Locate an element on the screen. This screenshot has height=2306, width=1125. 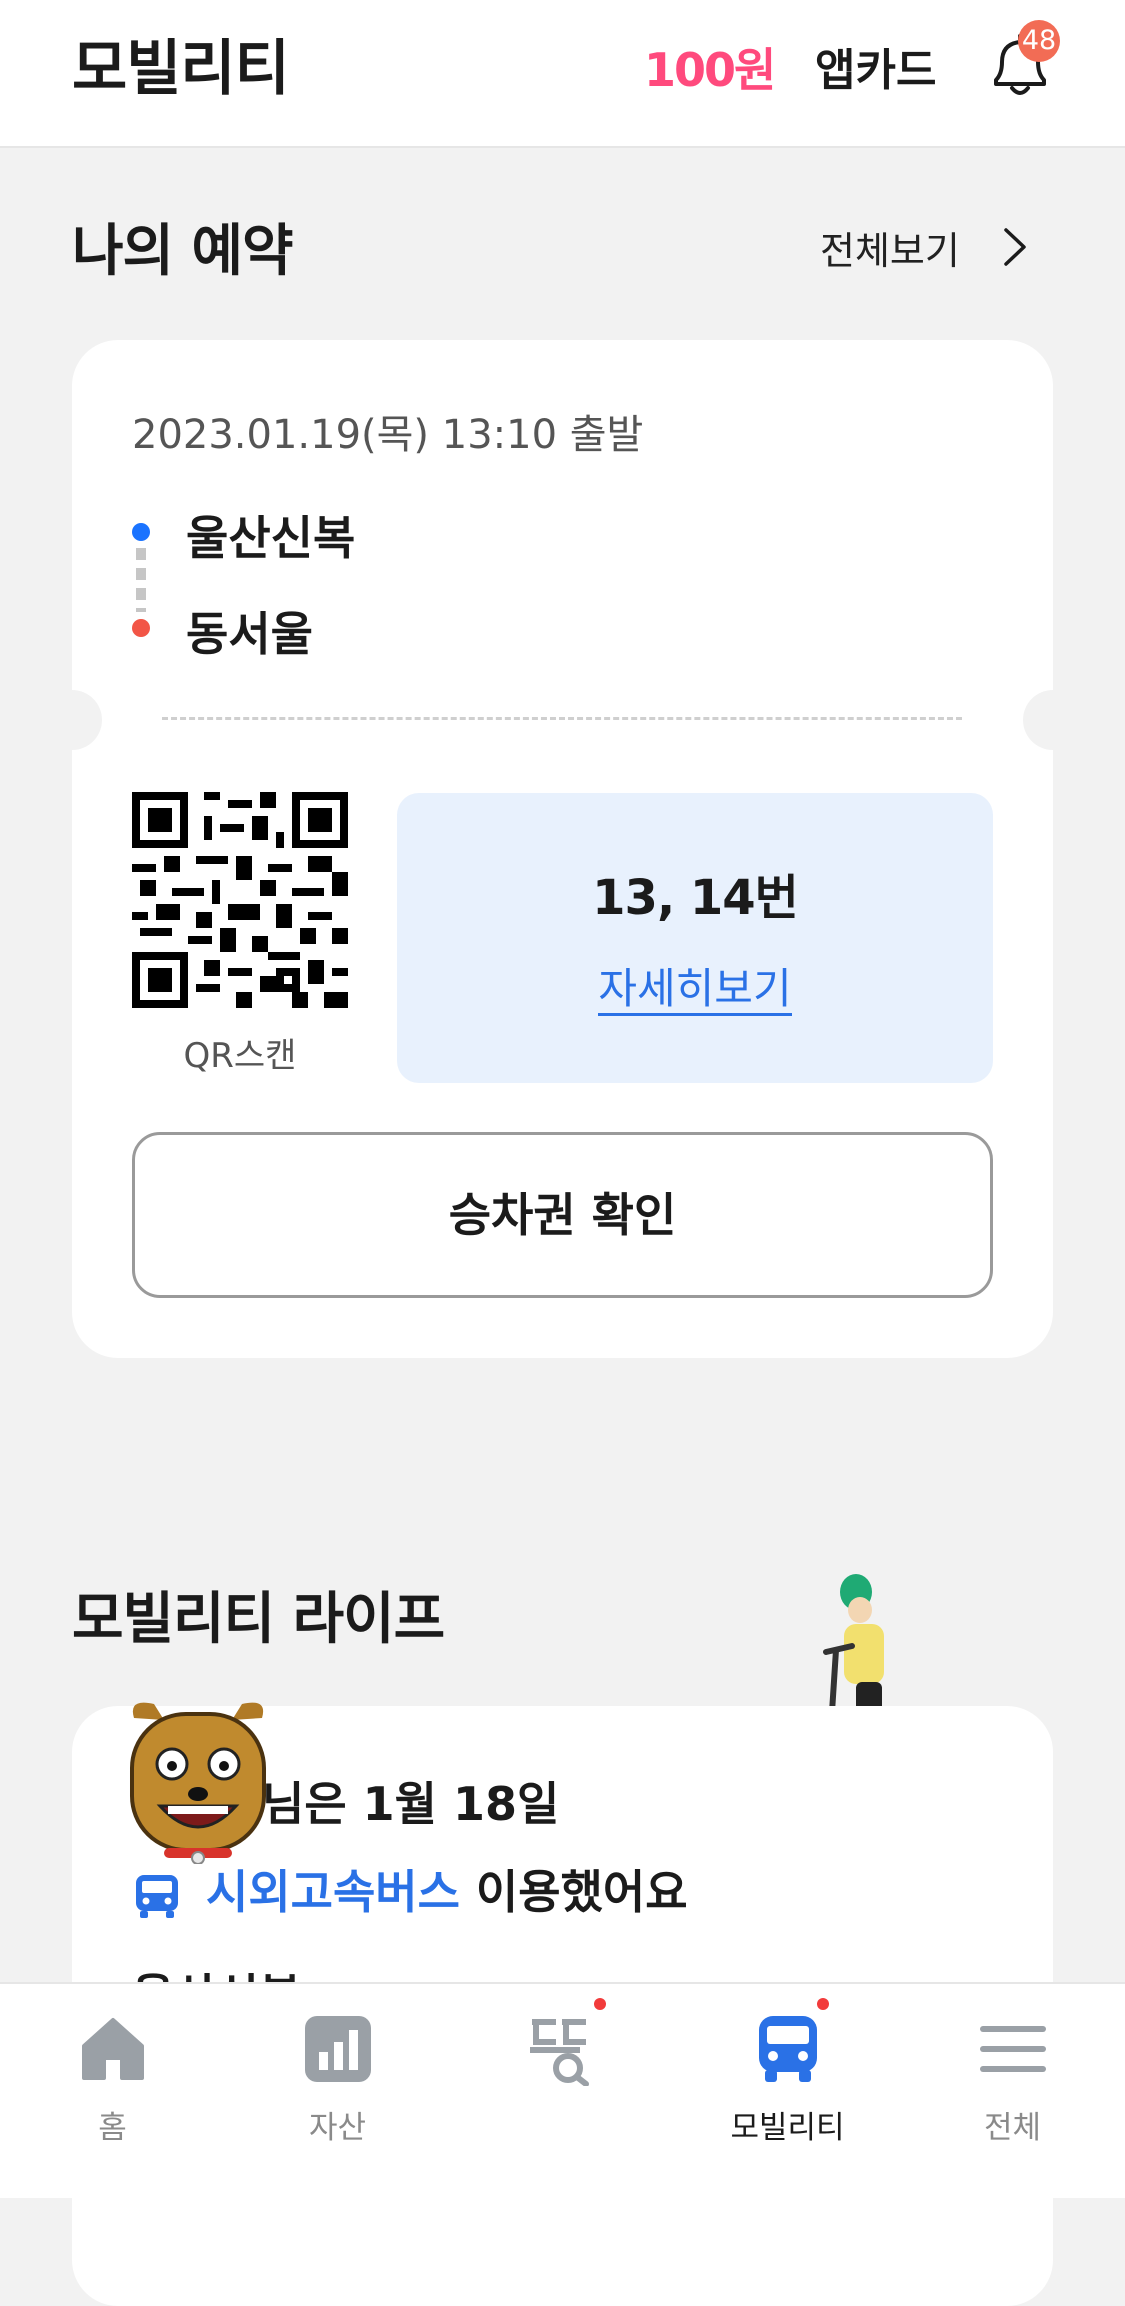
seat-numbers: 13, 14번 is located at coordinates (695, 898).